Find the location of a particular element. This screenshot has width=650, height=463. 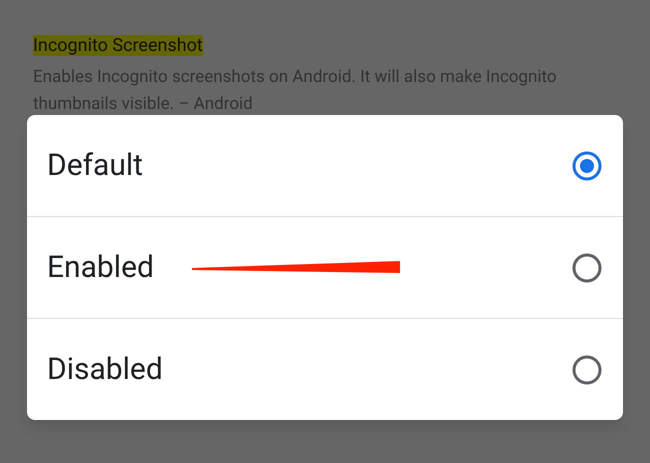

option-label: Enabled is located at coordinates (100, 268).